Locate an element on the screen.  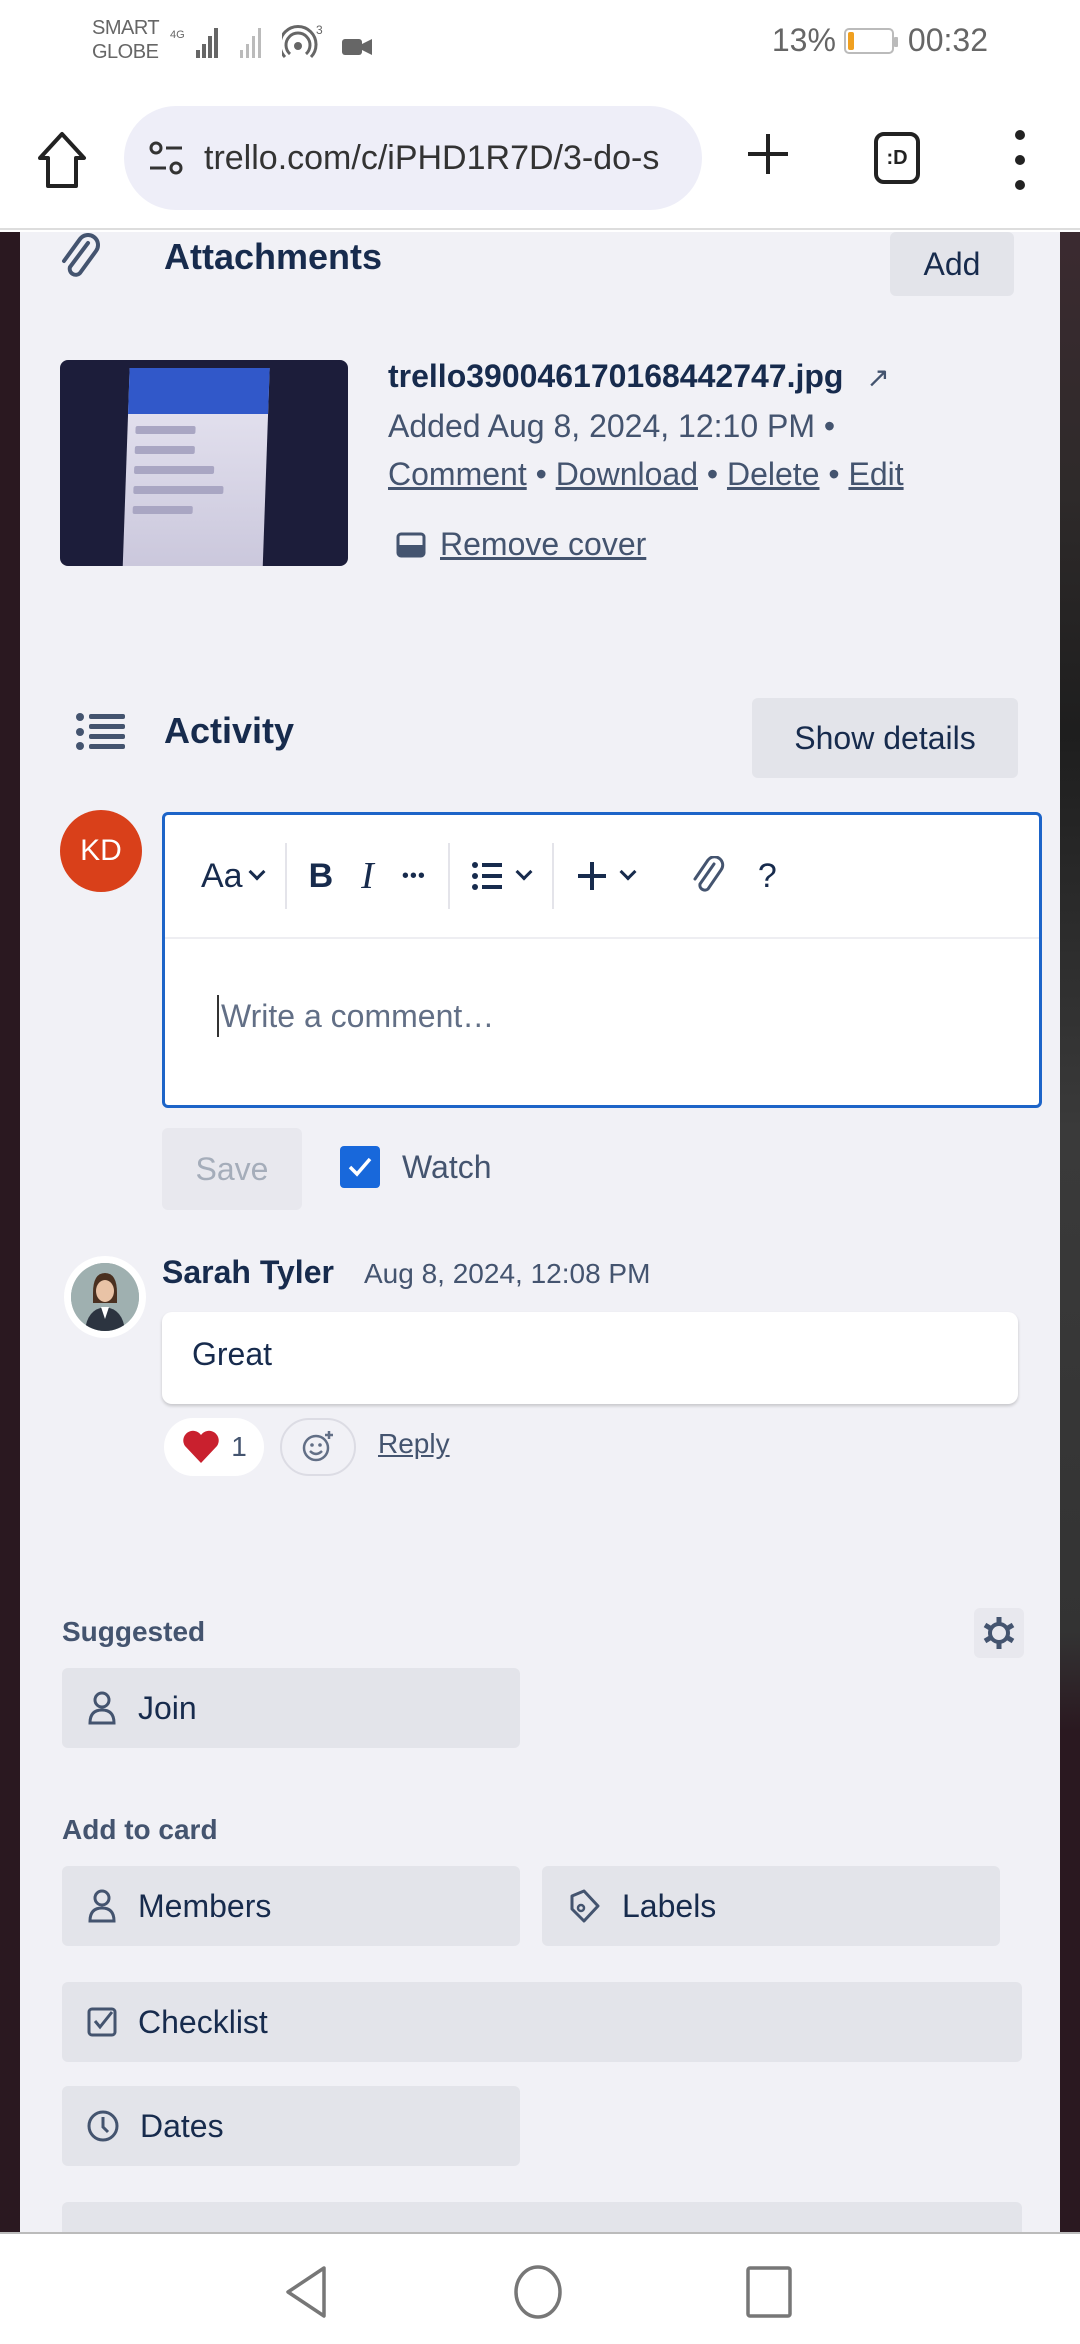
checkbox-checked-icon is located at coordinates (360, 1167).